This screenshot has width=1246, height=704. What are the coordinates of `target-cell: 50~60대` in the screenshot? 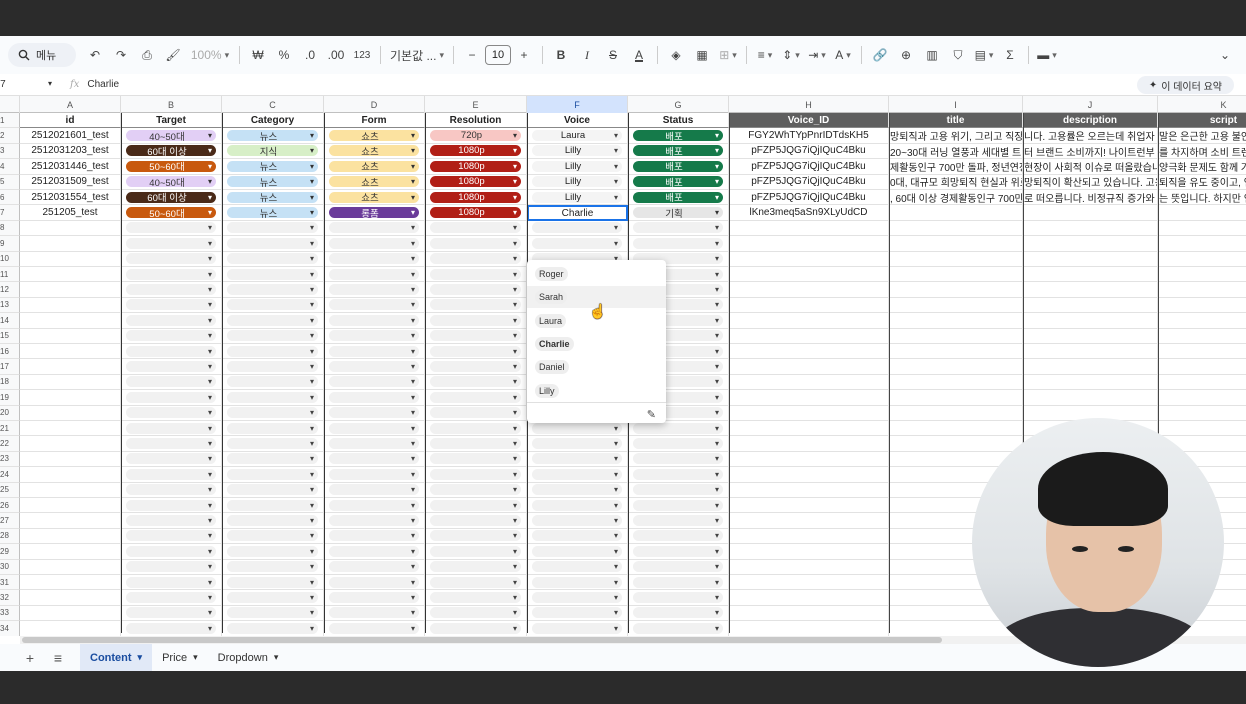 It's located at (171, 167).